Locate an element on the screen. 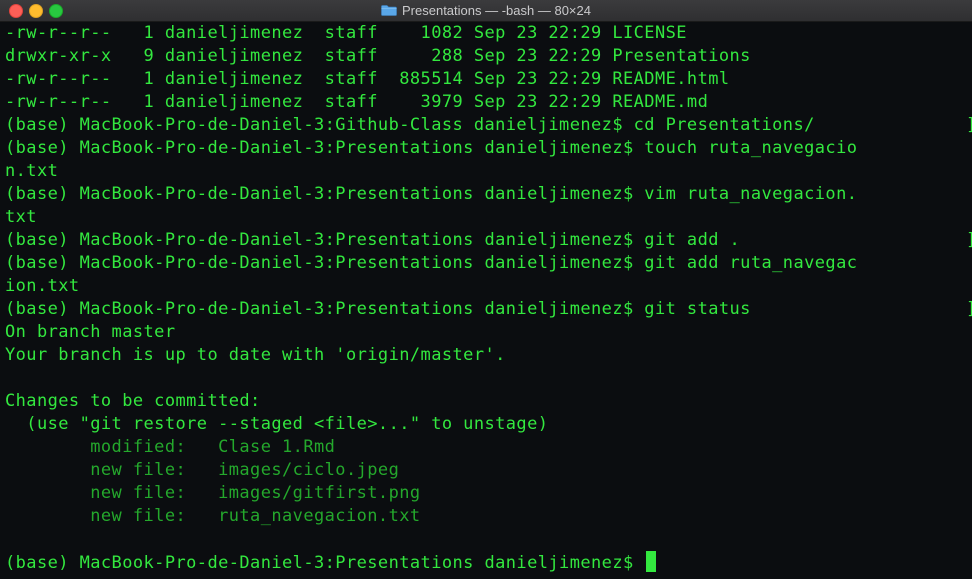  terminal-line: modified: Clase 1.Rmd is located at coordinates (170, 447).